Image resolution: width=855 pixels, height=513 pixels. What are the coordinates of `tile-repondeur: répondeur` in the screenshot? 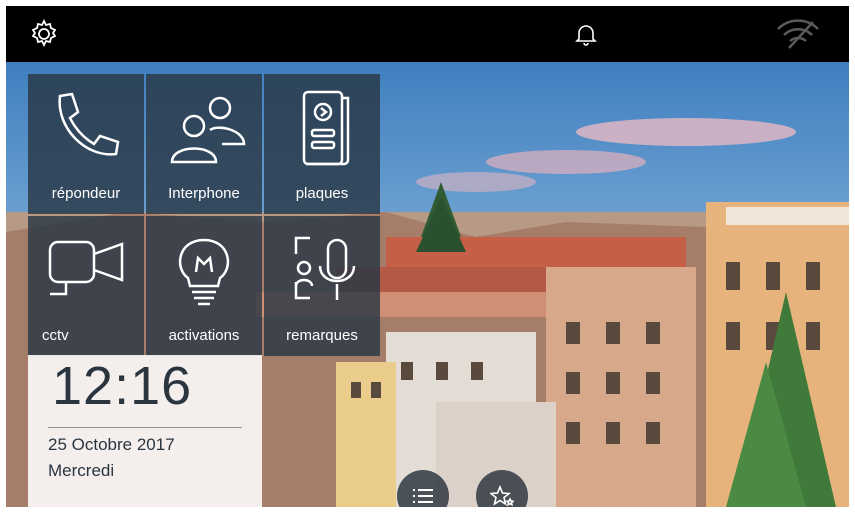 It's located at (86, 144).